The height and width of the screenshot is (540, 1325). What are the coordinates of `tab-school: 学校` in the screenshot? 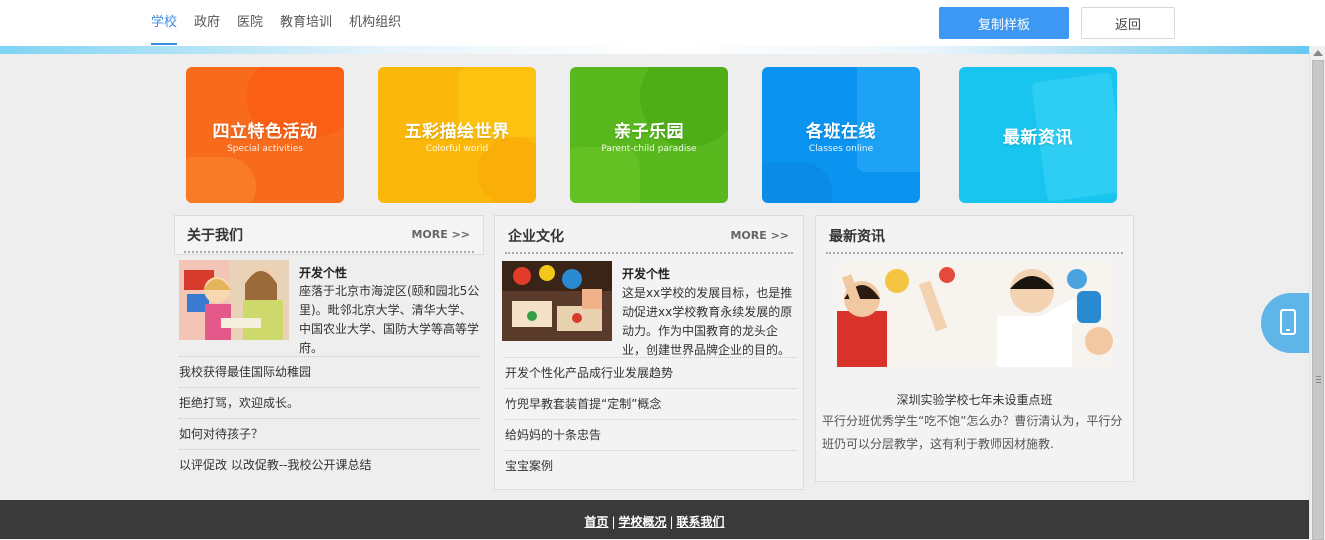 It's located at (164, 23).